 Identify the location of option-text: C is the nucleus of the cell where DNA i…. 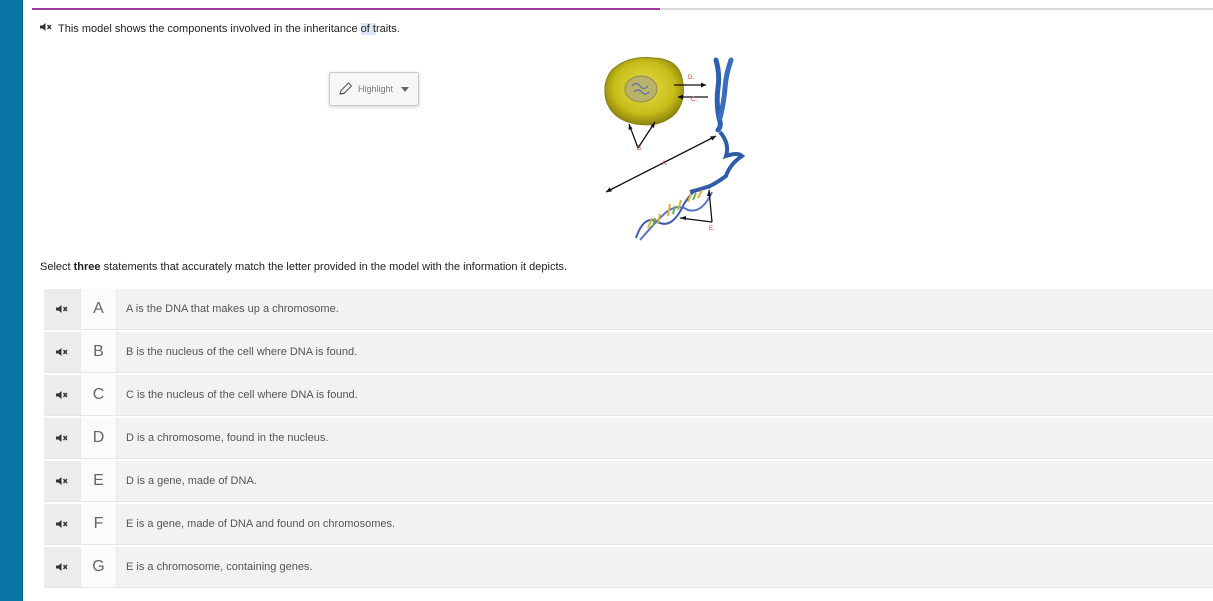
(242, 395).